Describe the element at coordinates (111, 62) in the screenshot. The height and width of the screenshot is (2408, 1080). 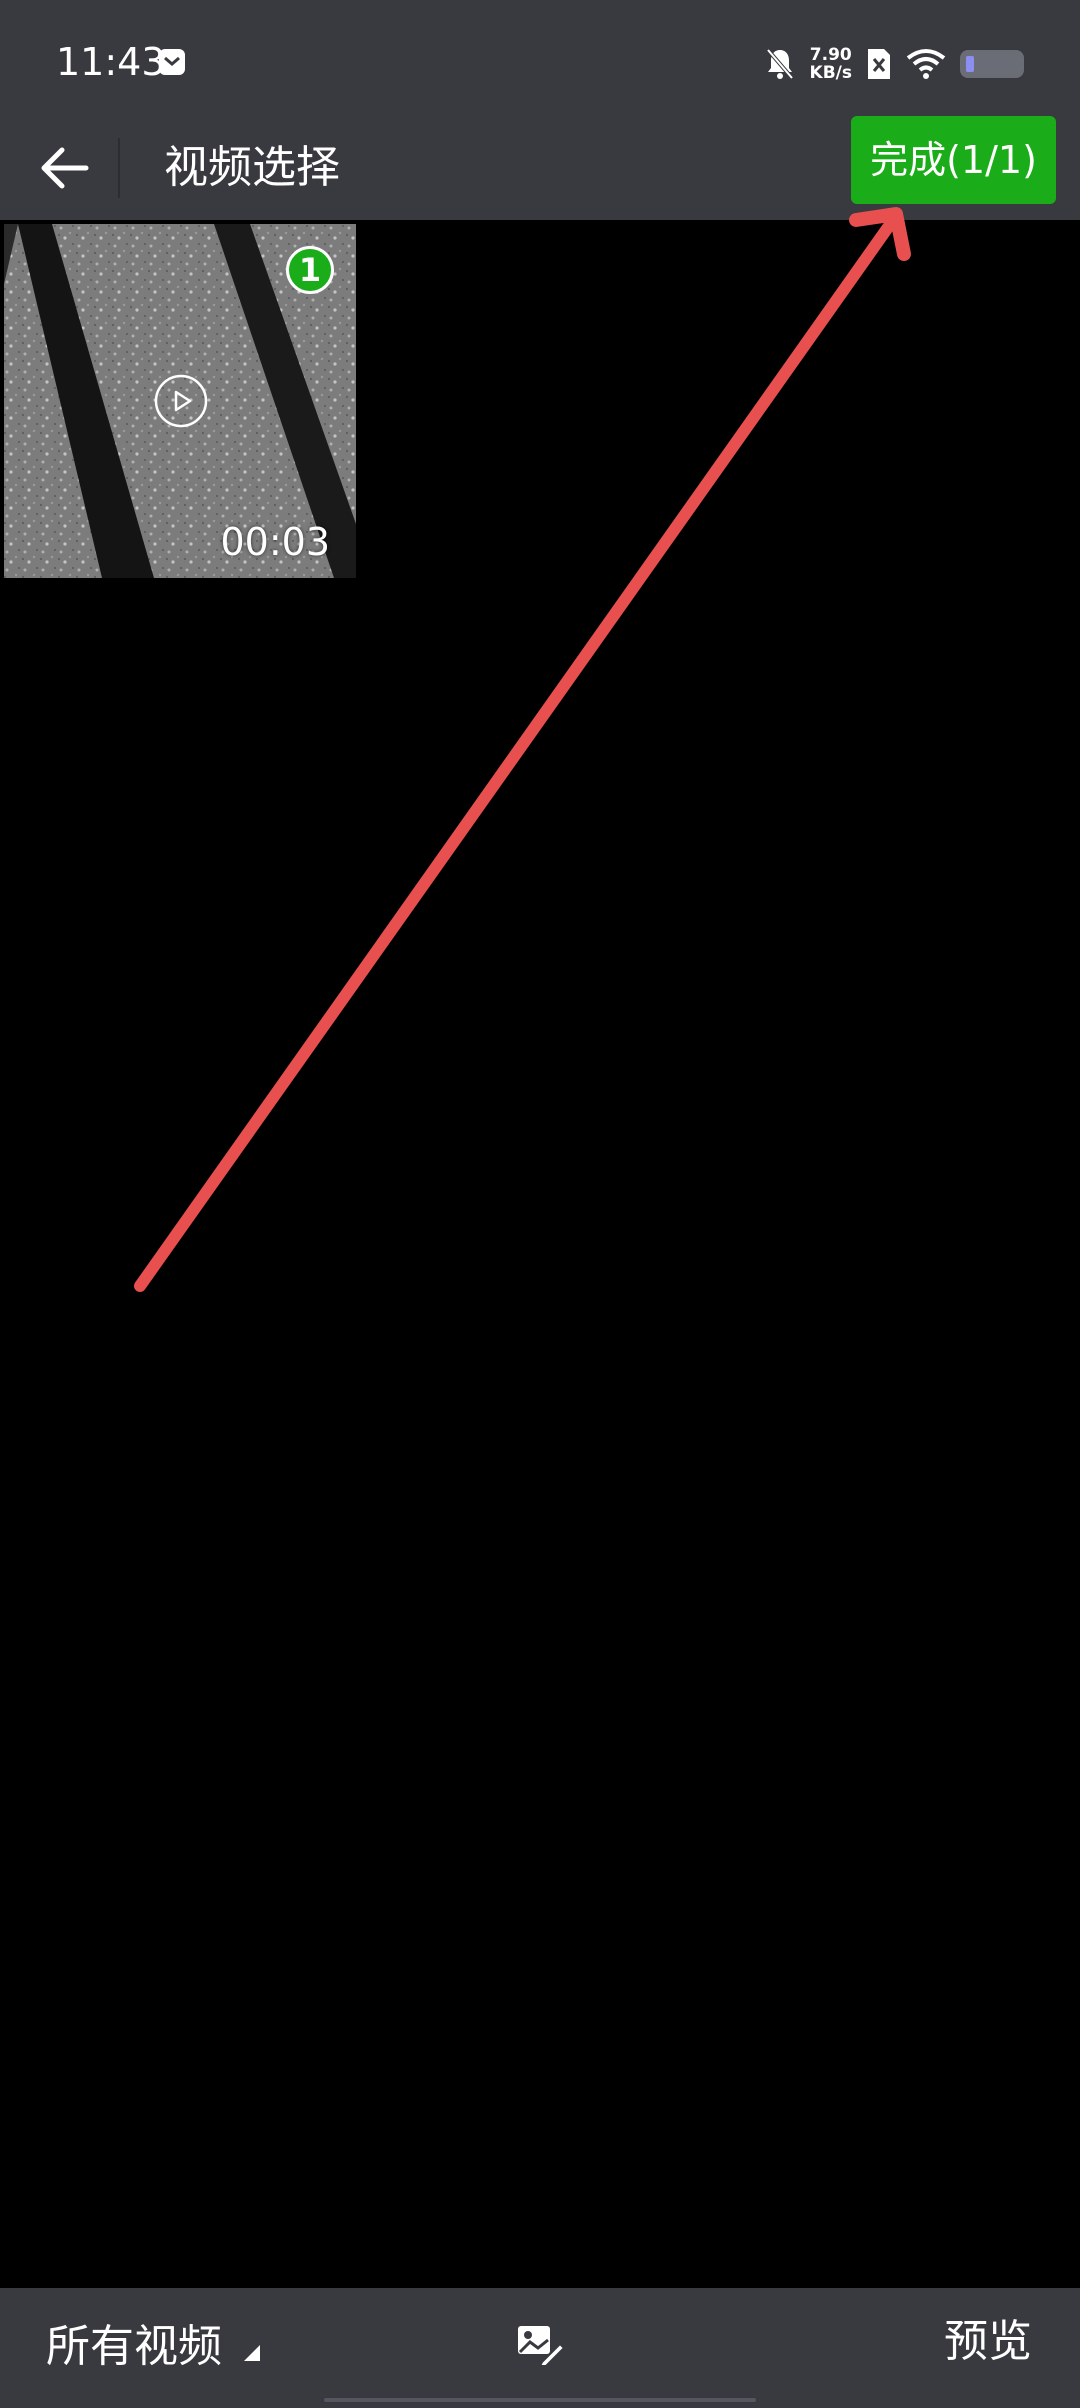
I see `status-time: 11:43` at that location.